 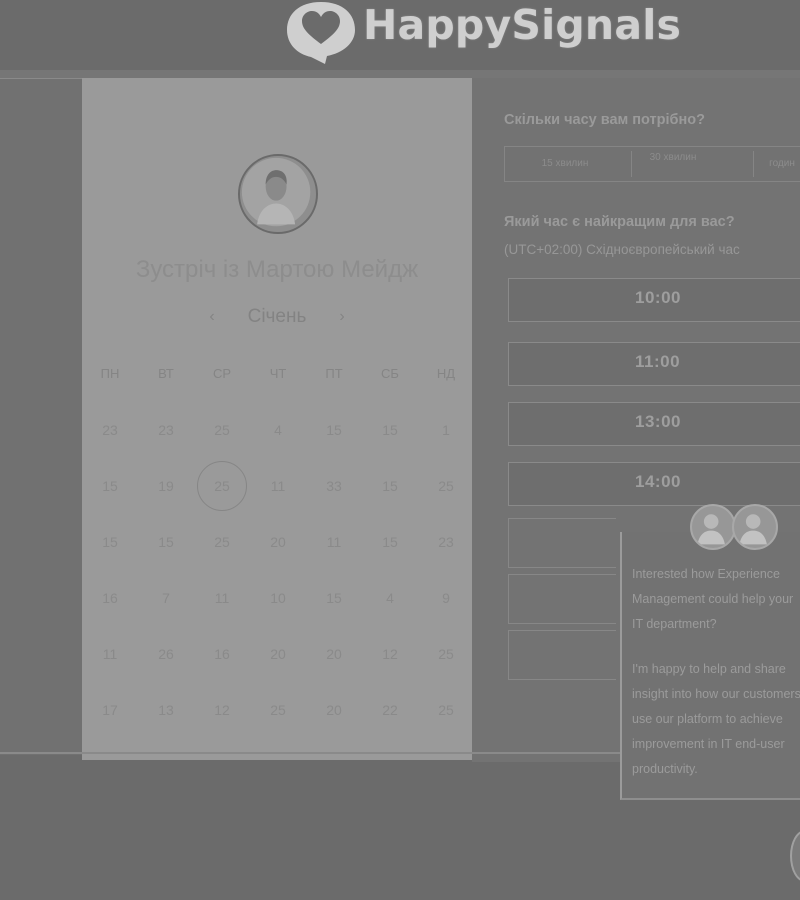 I want to click on weekday-label: ПН, so click(x=110, y=373).